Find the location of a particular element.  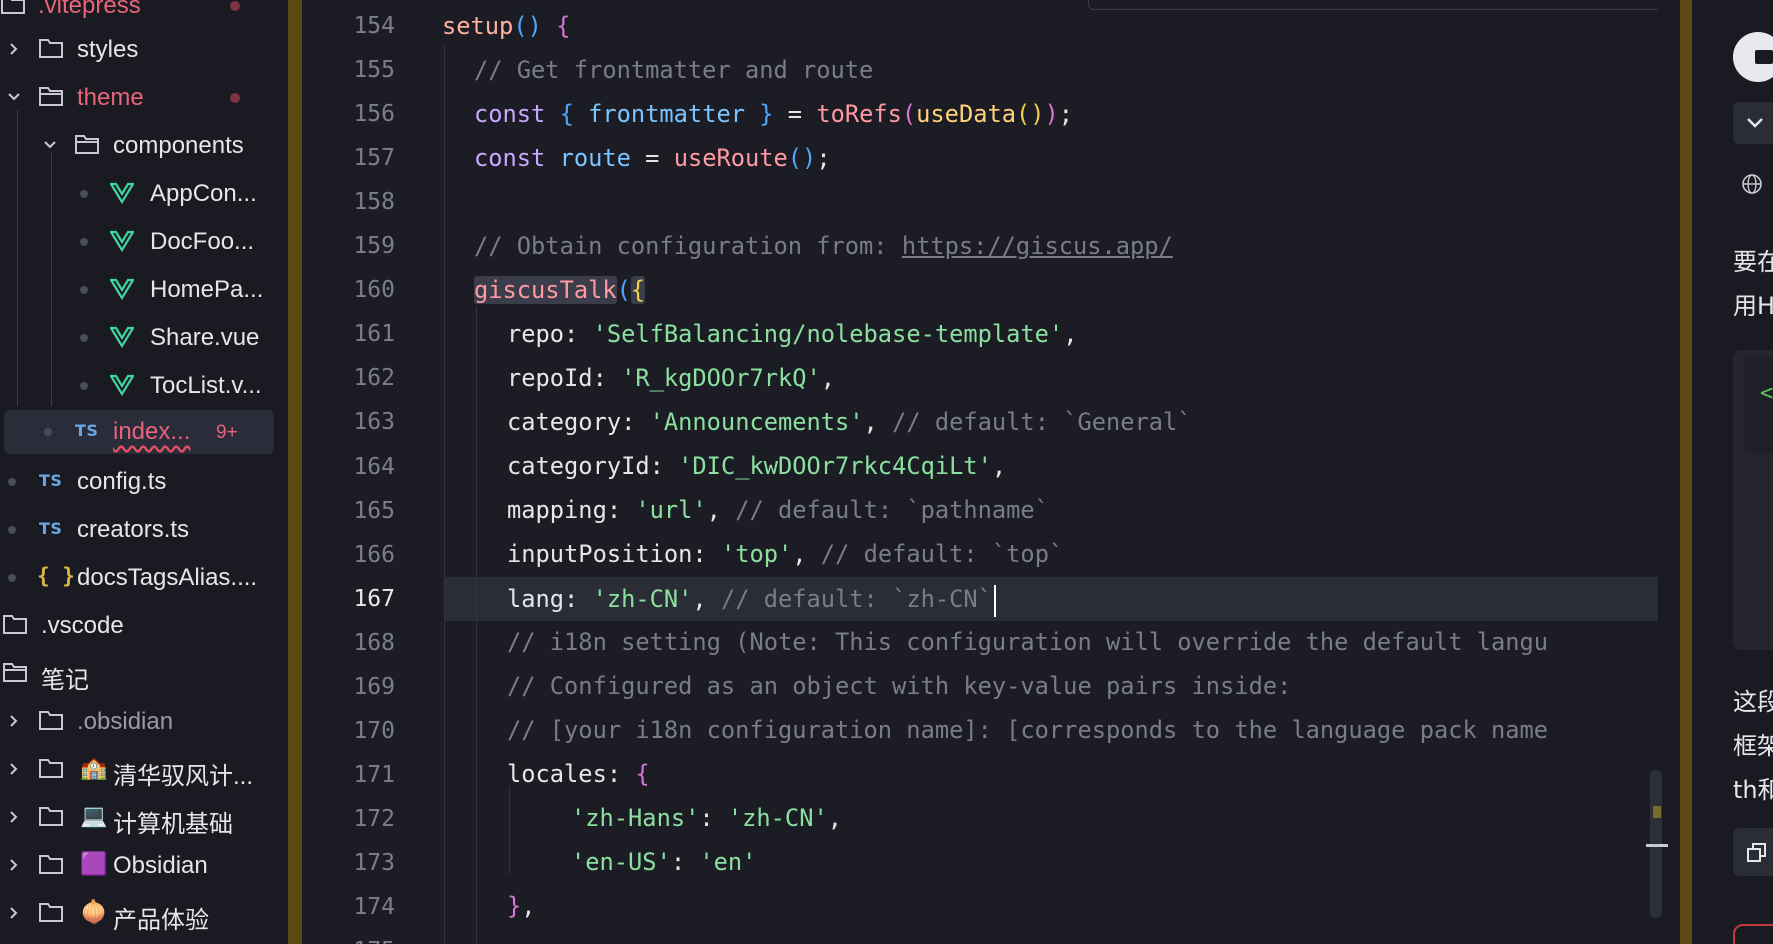

variable: frontmatter is located at coordinates (666, 114).